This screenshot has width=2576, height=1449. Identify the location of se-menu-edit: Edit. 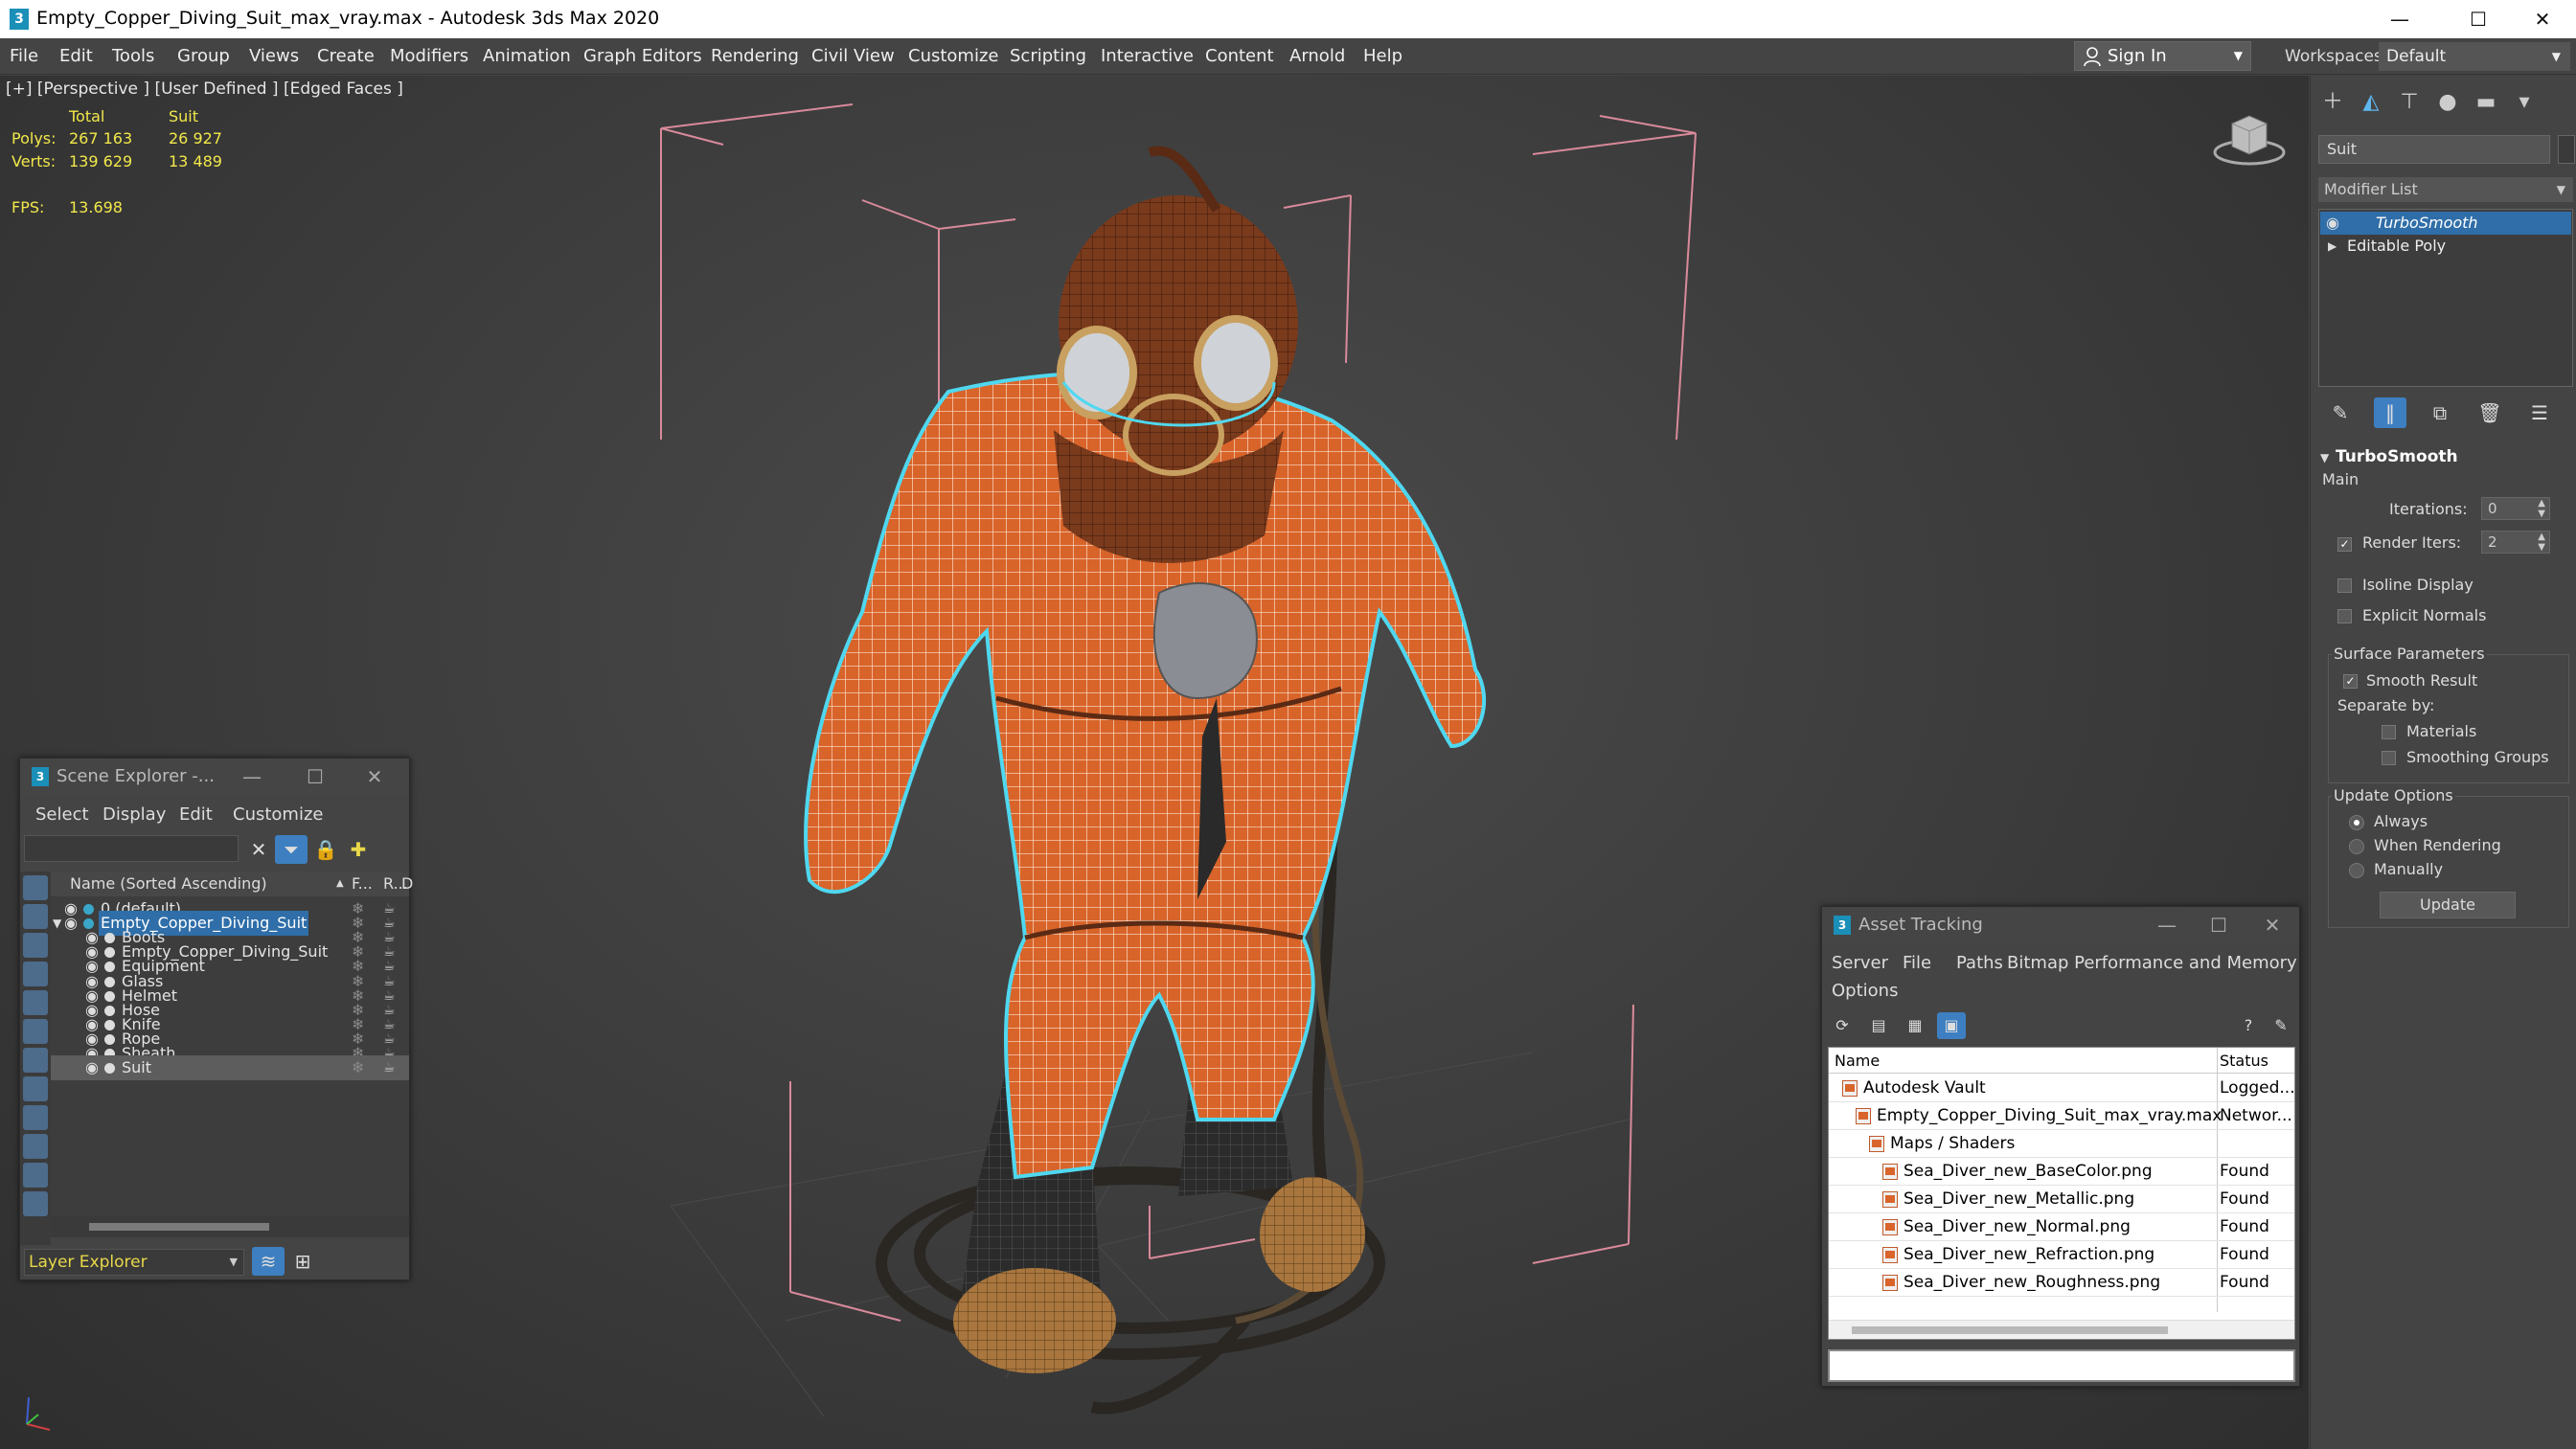
(196, 814).